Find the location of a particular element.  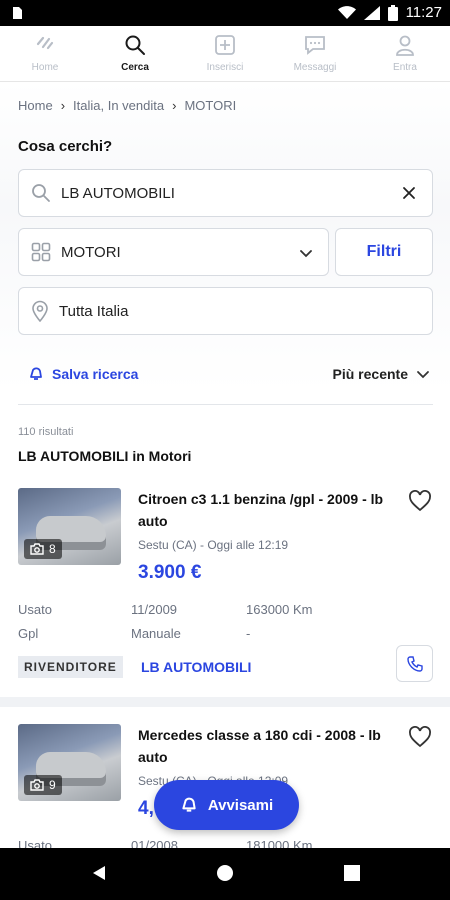

results-title: LB AUTOMOBILI in Motori is located at coordinates (105, 456).